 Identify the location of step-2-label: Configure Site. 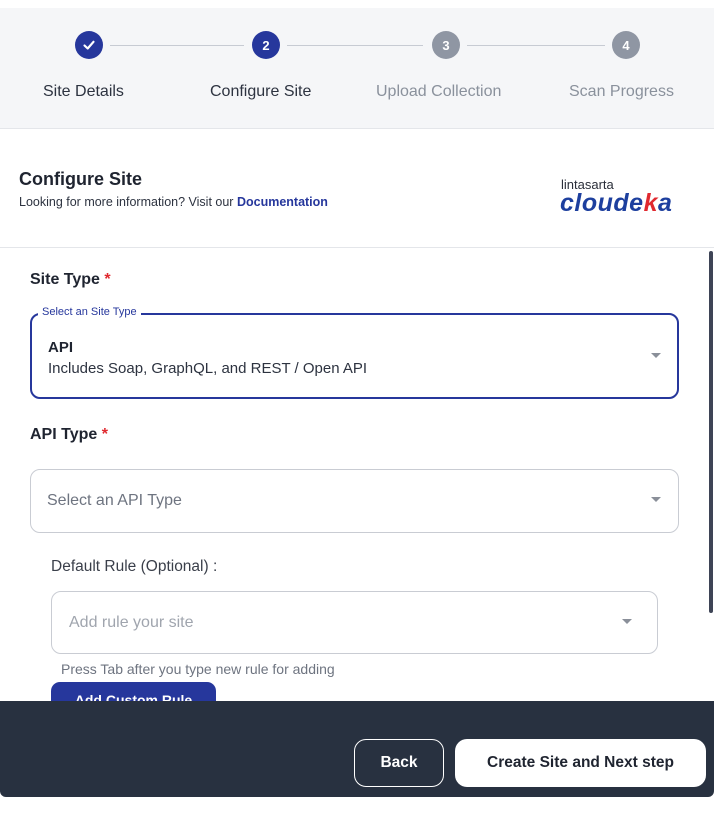
(261, 91).